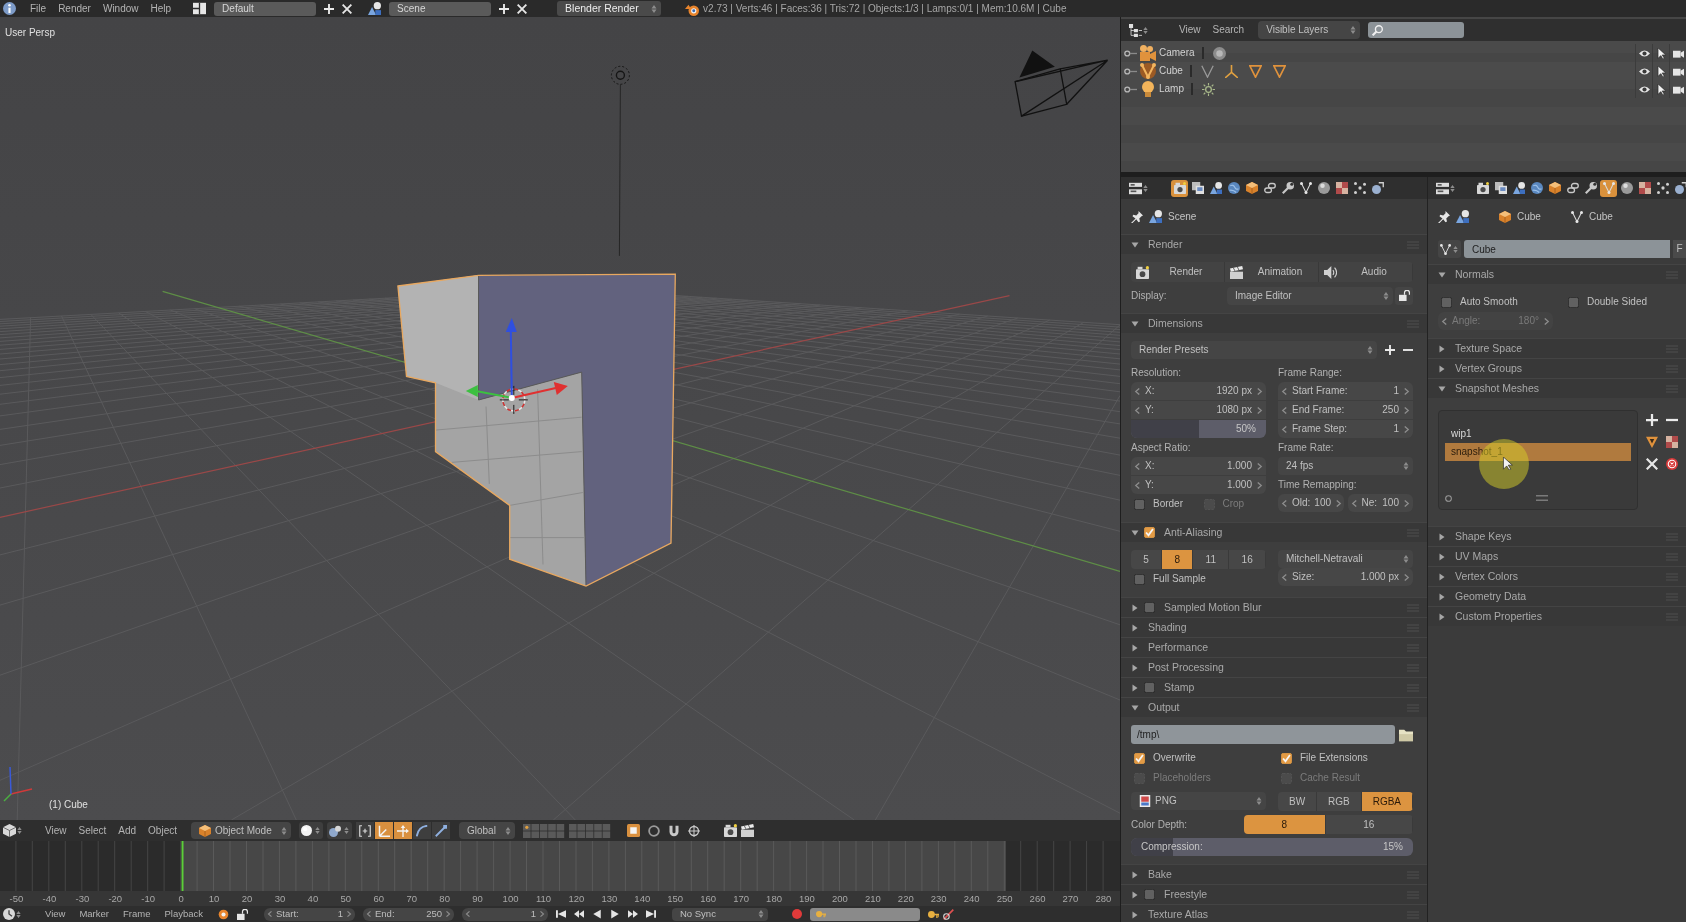 The width and height of the screenshot is (1686, 922). Describe the element at coordinates (797, 914) in the screenshot. I see `record-icon` at that location.